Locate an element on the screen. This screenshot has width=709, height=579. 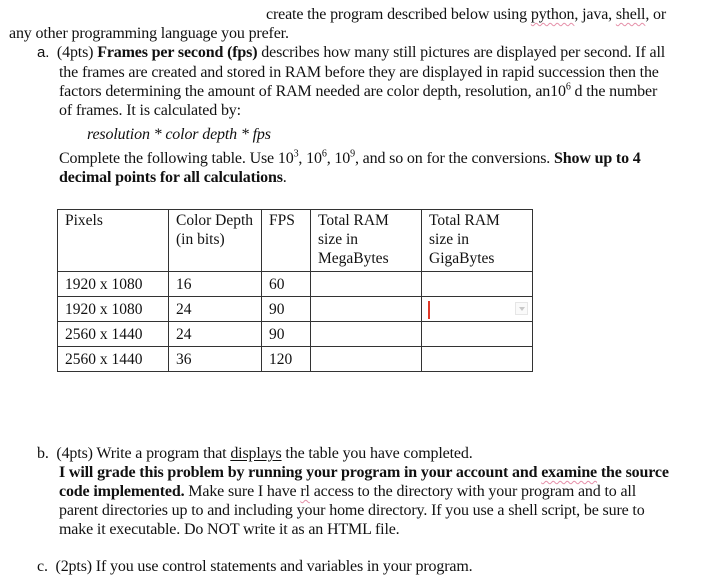
spellcheck-word-python: python is located at coordinates (553, 14).